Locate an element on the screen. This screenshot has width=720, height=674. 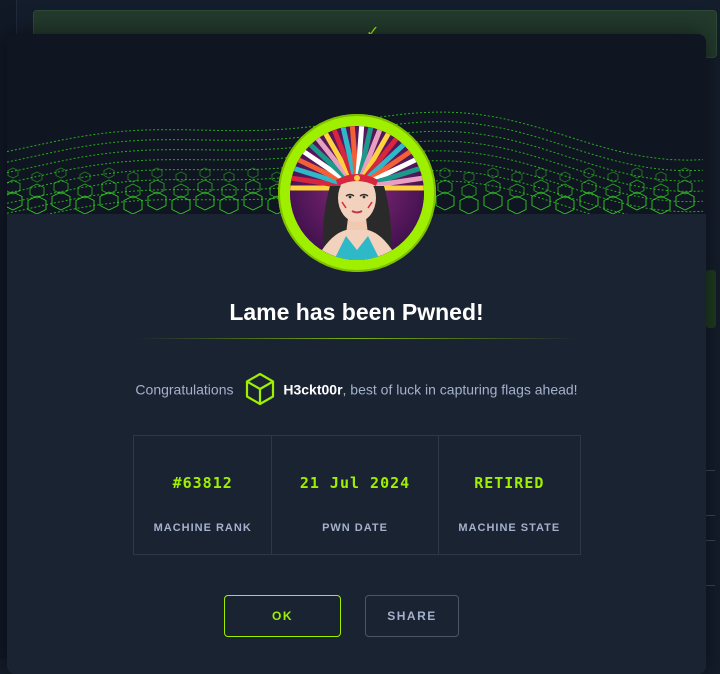
stat-pwn-date: 21 Jul 2024 PWN DATE is located at coordinates (355, 495).